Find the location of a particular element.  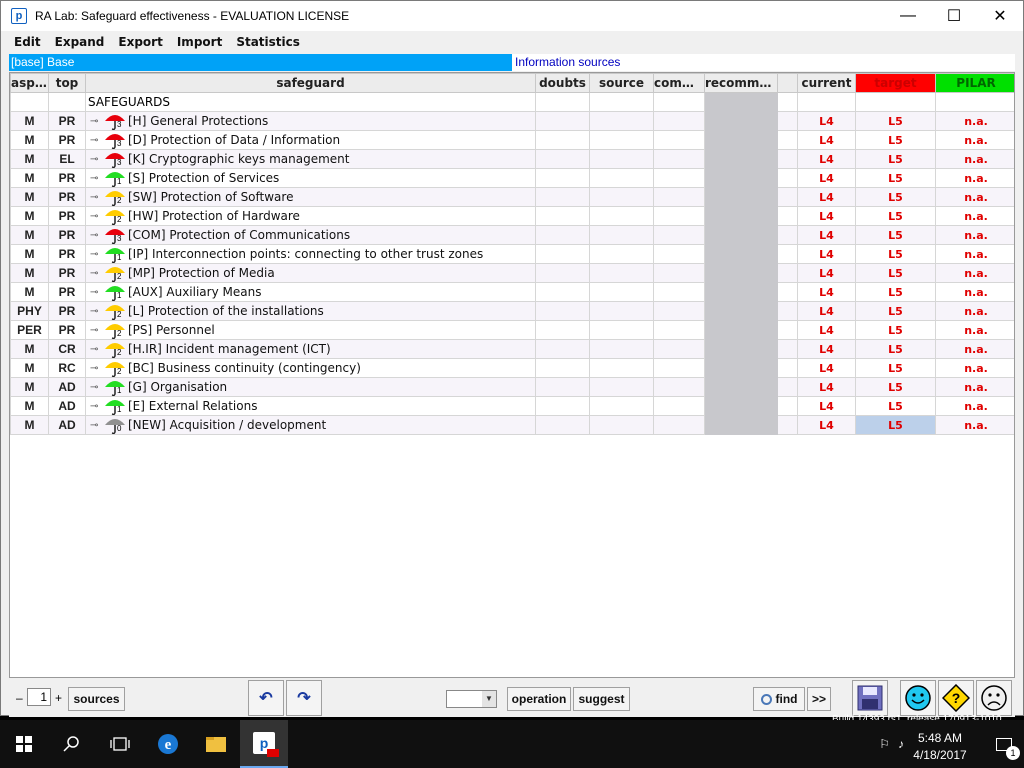

safeguard-cell: ⊸ 3 [K] Cryptographic keys management is located at coordinates (310, 159).